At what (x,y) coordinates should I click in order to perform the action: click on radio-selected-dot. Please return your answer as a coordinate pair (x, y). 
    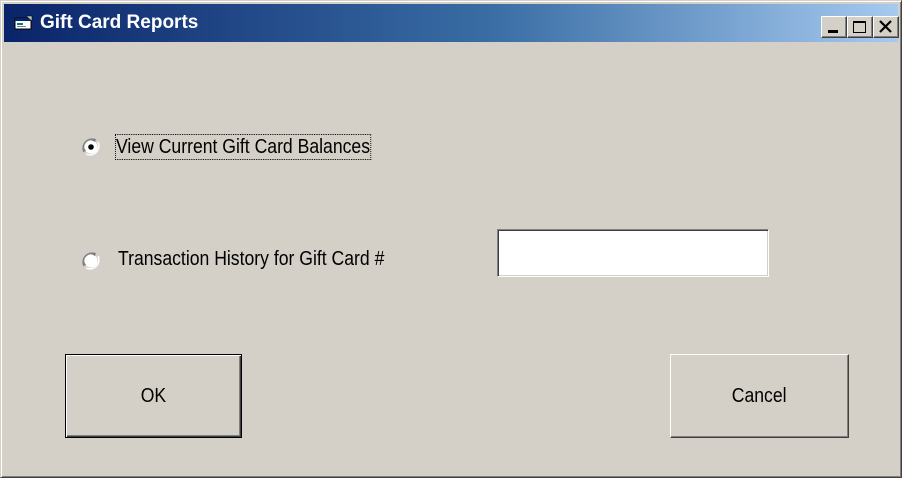
    Looking at the image, I should click on (91, 147).